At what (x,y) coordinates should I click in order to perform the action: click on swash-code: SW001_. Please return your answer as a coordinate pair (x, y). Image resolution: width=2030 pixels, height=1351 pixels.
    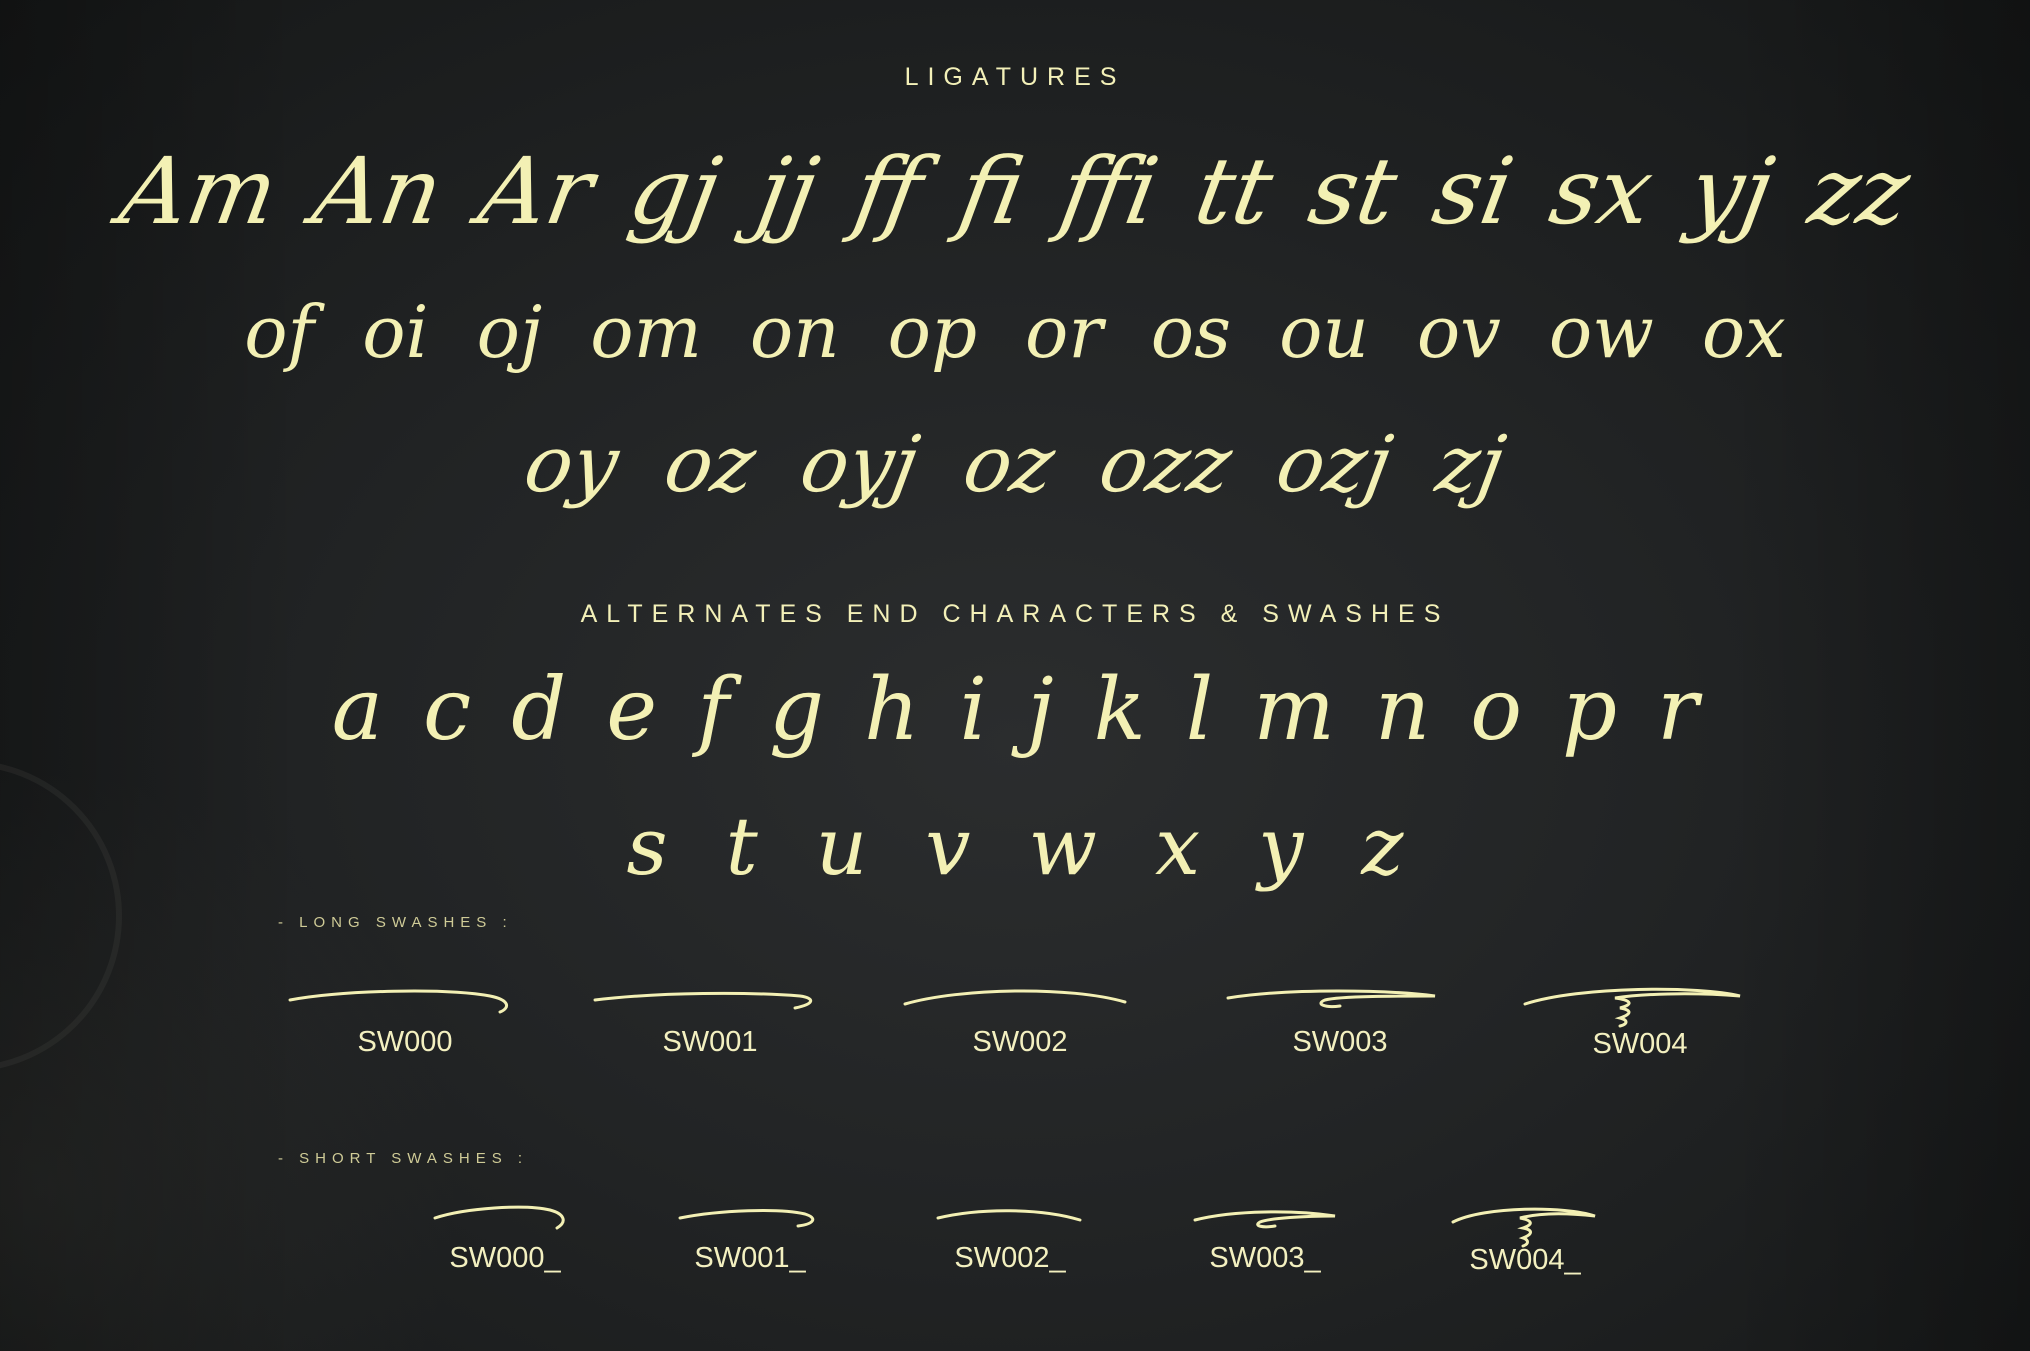
    Looking at the image, I should click on (750, 1258).